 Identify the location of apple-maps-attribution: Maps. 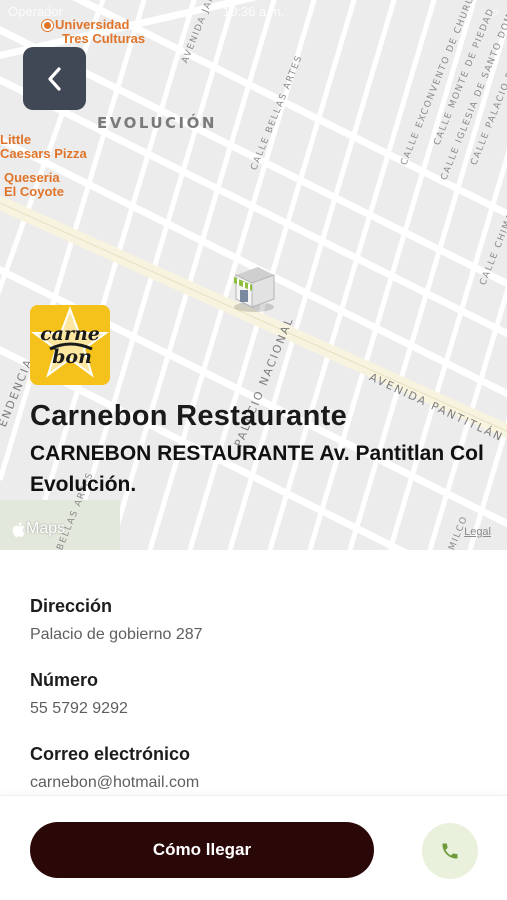
(38, 529).